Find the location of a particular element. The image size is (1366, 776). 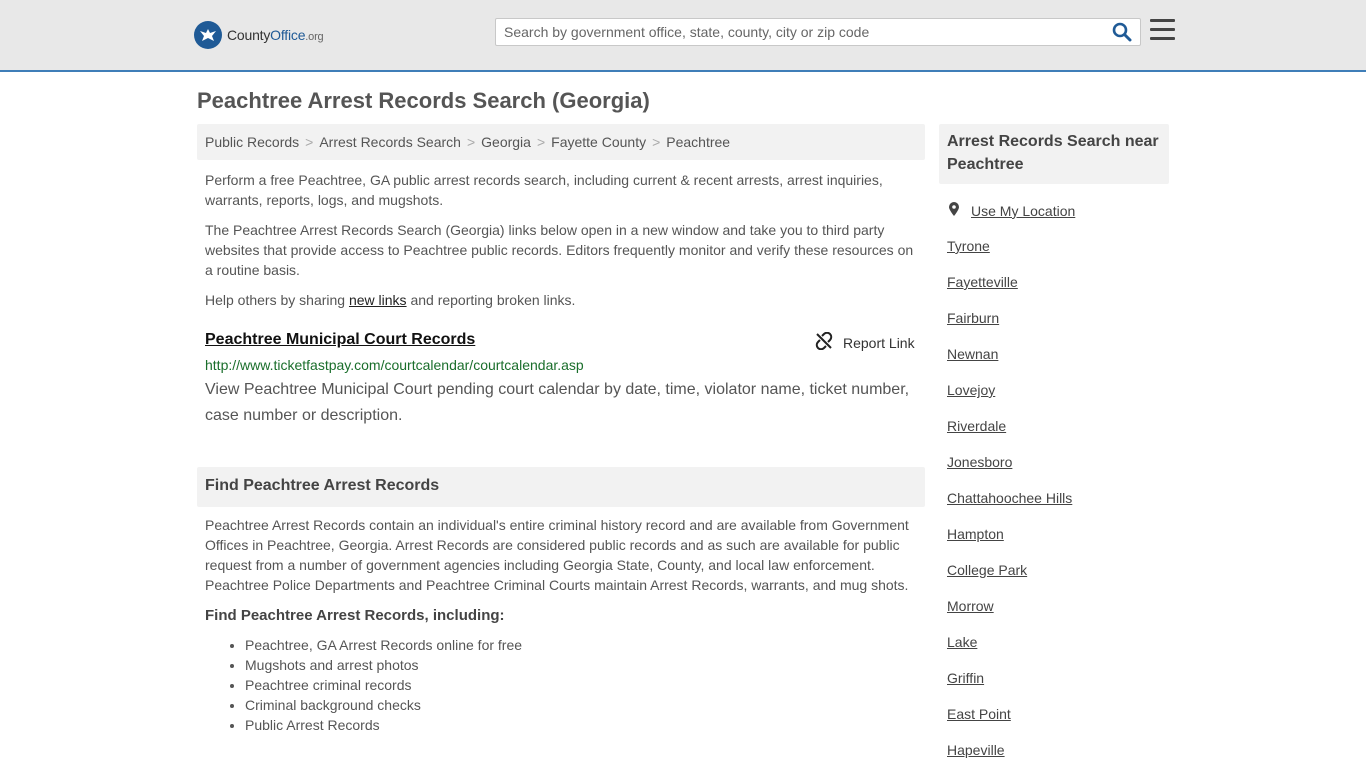

list-item: College Park is located at coordinates (1009, 578).